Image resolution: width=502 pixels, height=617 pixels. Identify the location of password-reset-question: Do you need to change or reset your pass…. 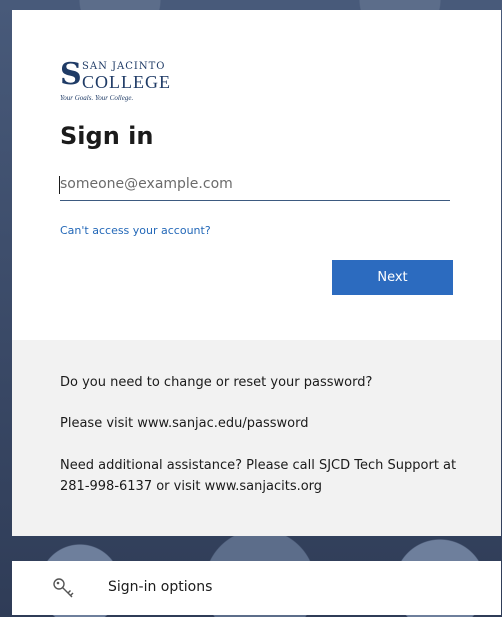
(216, 382).